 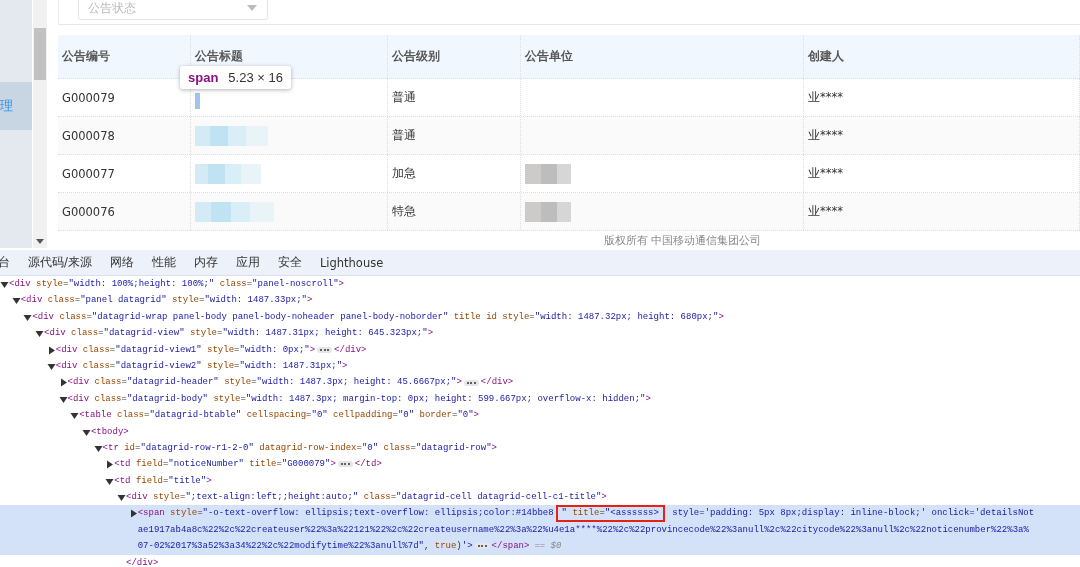 I want to click on annotation-box: " title="<assssss>, so click(x=610, y=514).